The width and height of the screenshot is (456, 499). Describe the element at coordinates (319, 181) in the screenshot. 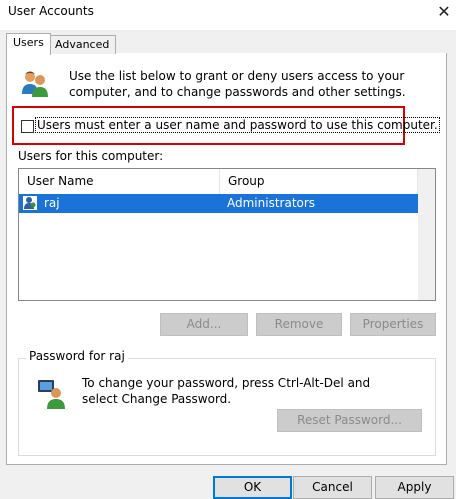

I see `column-header-group: Group` at that location.